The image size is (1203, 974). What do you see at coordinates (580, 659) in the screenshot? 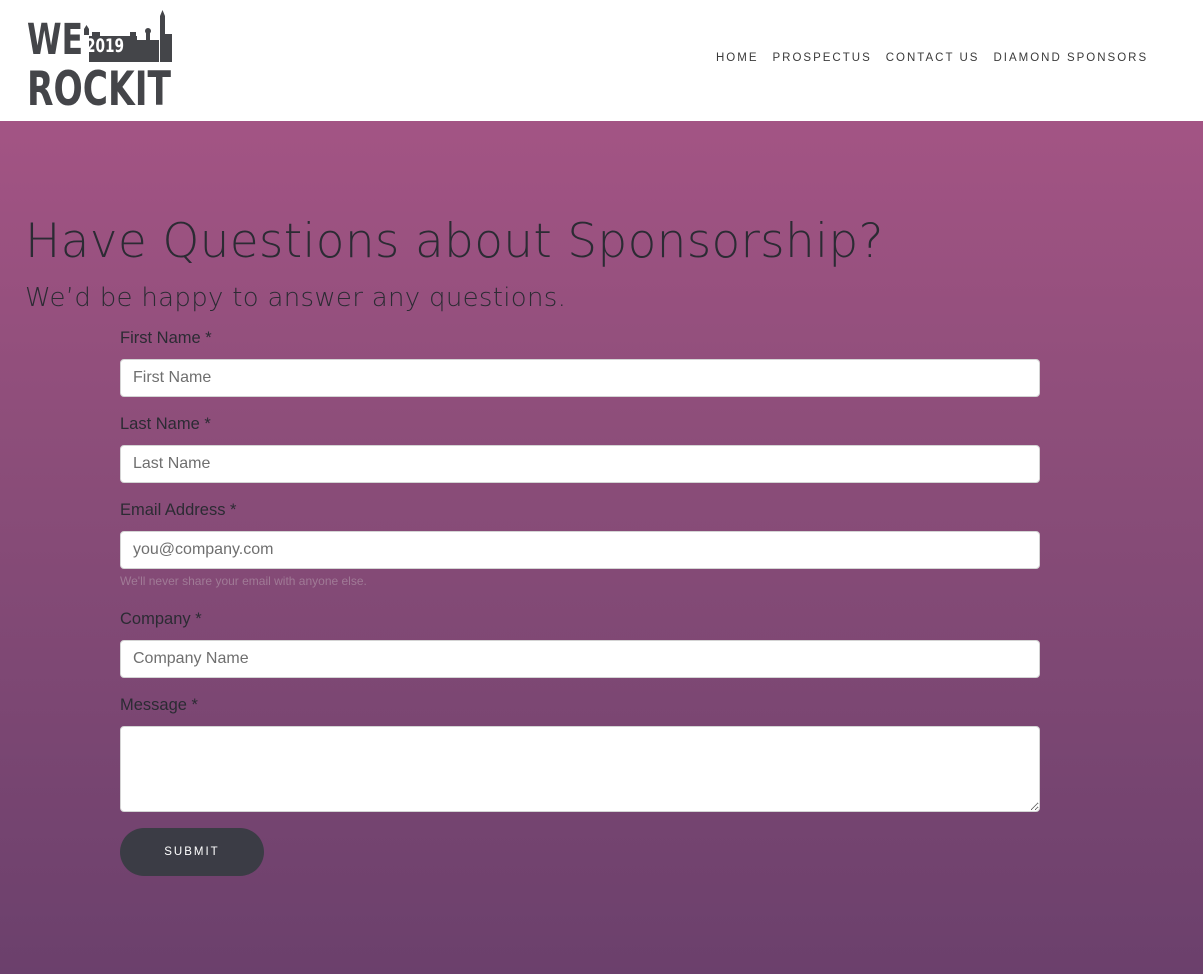
I see `company-input` at bounding box center [580, 659].